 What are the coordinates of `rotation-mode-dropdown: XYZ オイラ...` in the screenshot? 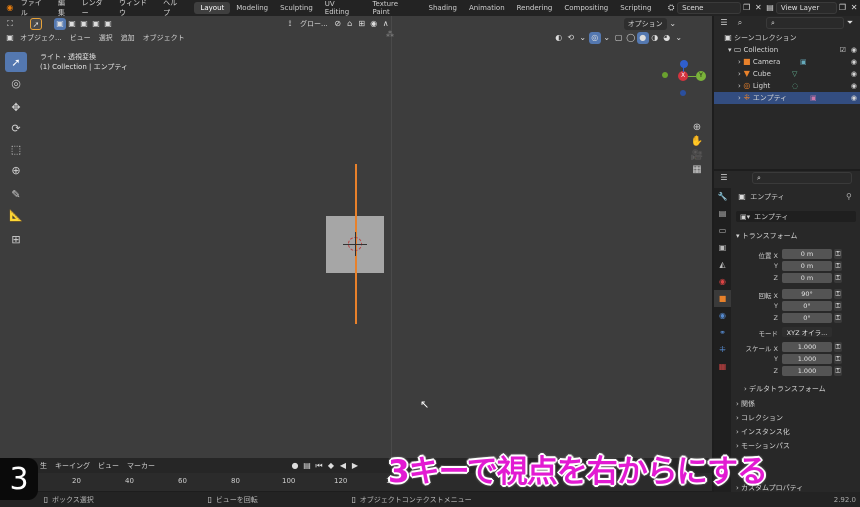 It's located at (807, 332).